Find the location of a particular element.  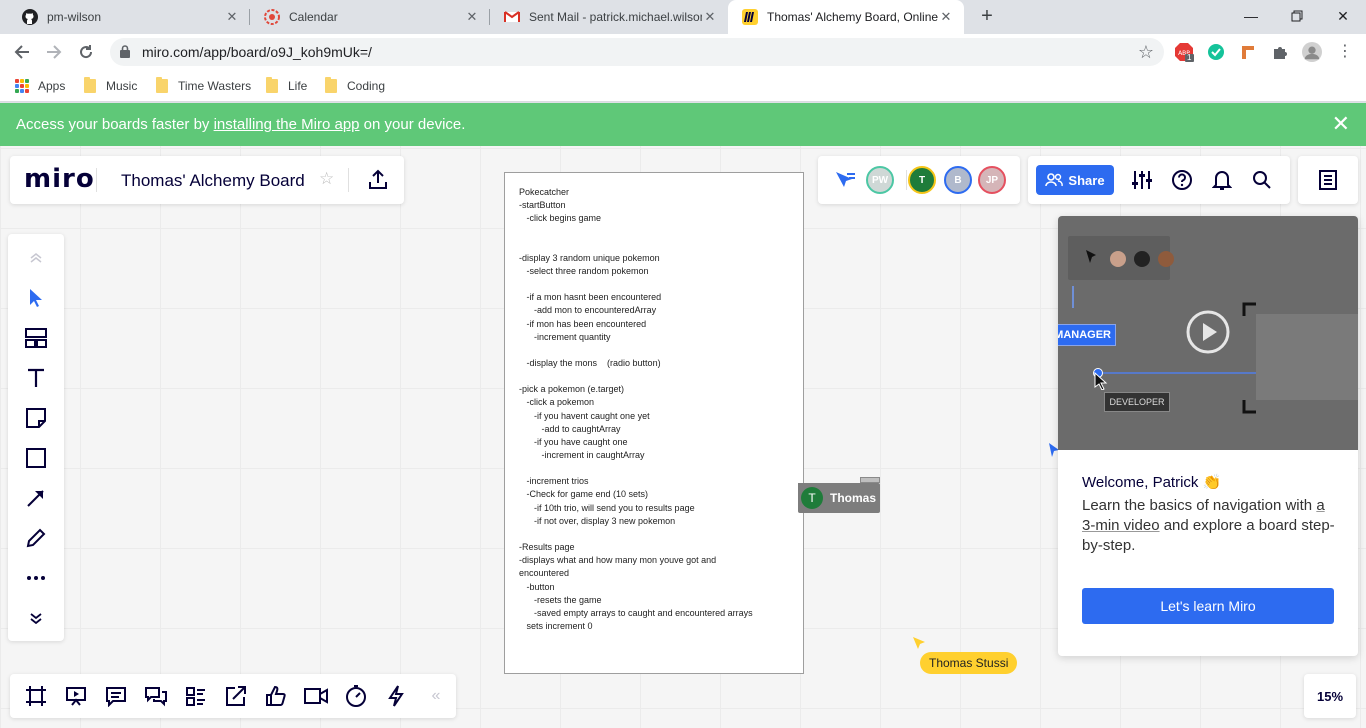

tab-gmail: Sent Mail - patrick.michael.wilson ✕ is located at coordinates (609, 17).